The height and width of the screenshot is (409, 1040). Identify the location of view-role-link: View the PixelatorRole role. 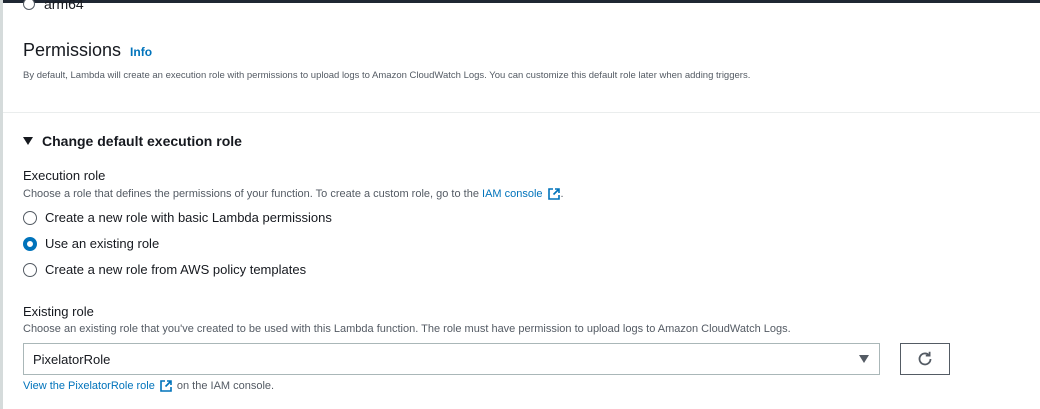
(89, 386).